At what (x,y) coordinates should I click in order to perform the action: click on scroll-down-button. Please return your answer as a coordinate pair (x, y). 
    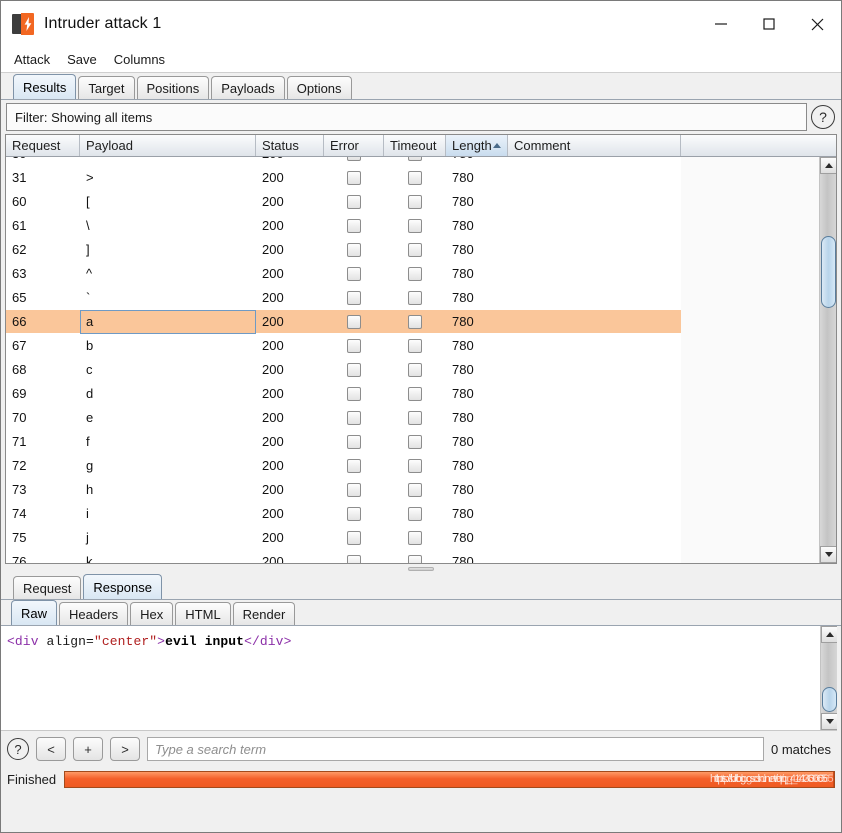
    Looking at the image, I should click on (828, 554).